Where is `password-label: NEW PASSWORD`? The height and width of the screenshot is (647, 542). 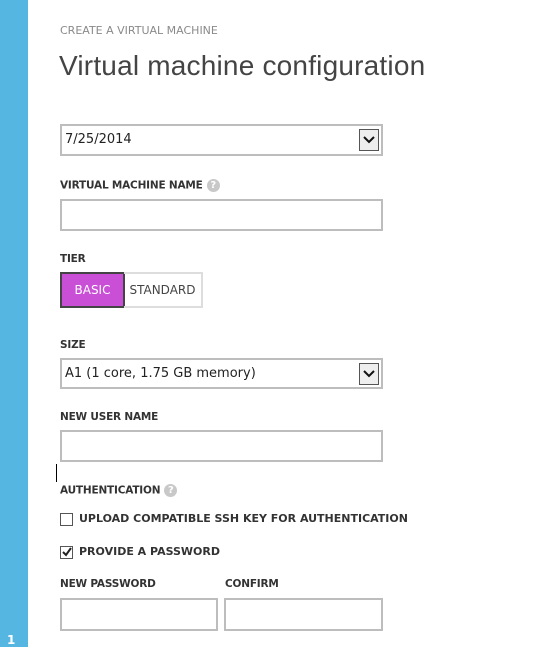
password-label: NEW PASSWORD is located at coordinates (108, 584).